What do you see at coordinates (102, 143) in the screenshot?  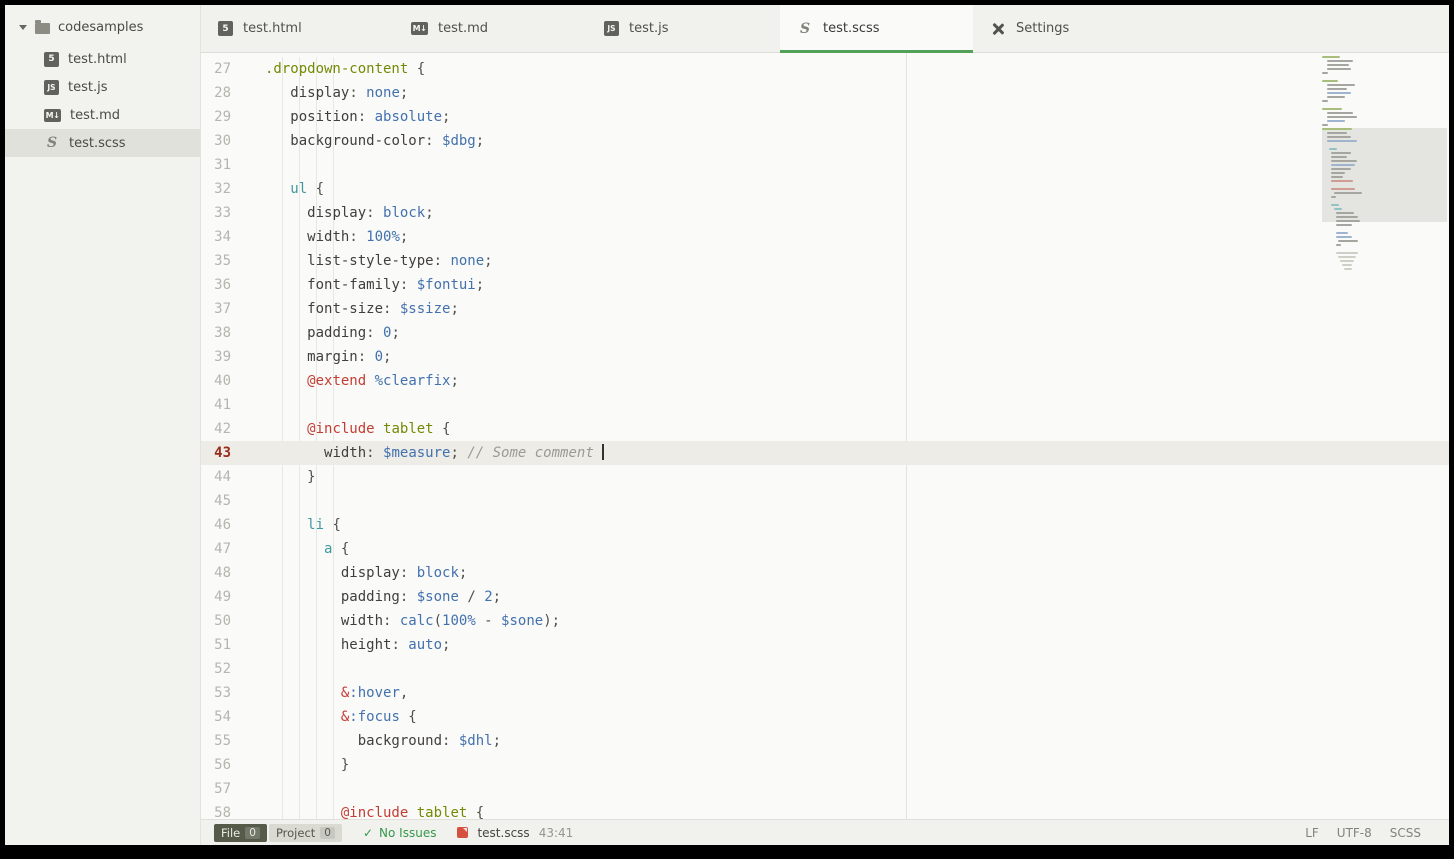 I see `sidebar-item-test.scss: Stest.scss` at bounding box center [102, 143].